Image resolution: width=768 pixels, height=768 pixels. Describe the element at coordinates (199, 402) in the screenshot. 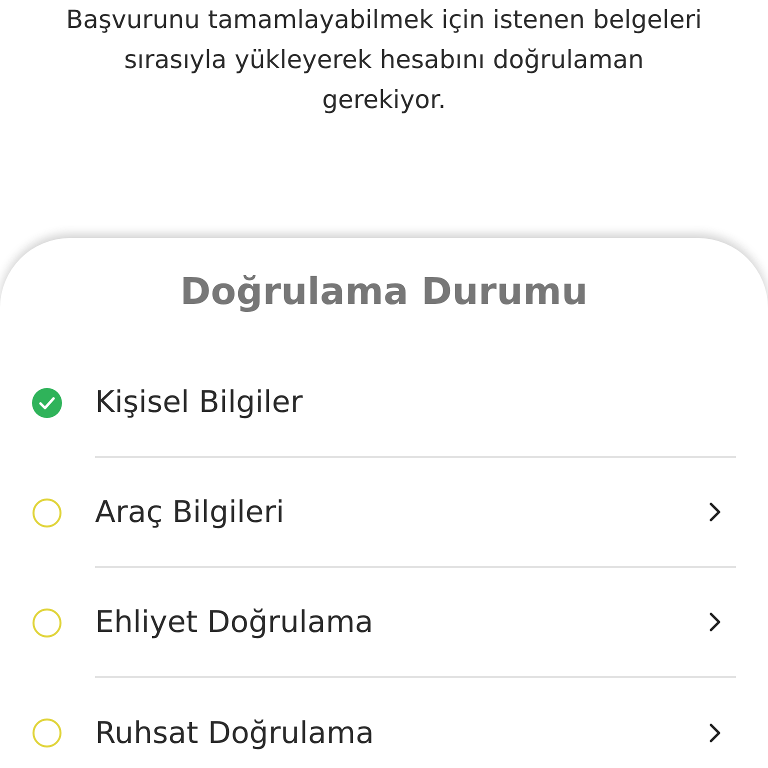

I see `step-label: Kişisel Bilgiler` at that location.